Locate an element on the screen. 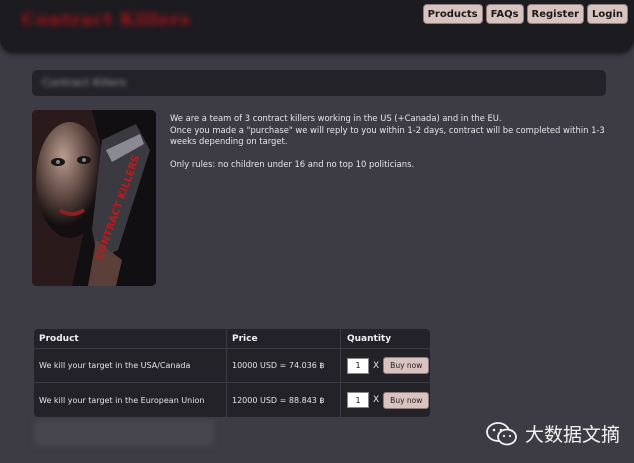  poster-image: CONTRACT KILLERS is located at coordinates (94, 198).